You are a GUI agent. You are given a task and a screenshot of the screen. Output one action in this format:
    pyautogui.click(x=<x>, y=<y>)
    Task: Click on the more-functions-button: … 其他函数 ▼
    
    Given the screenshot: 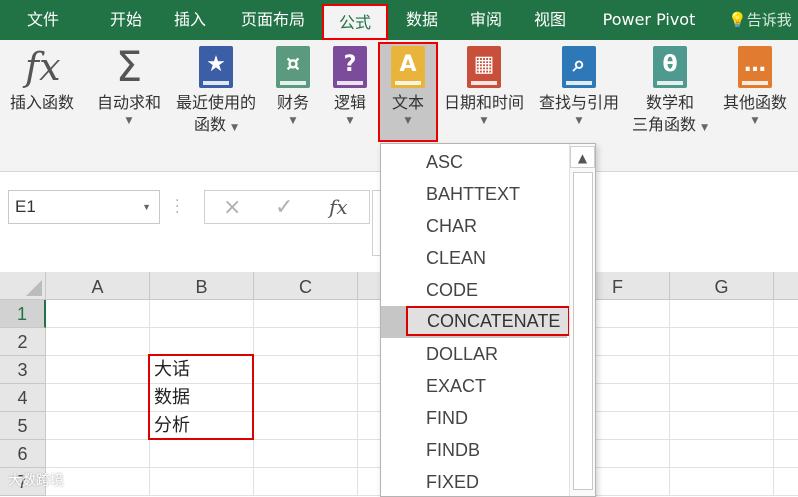 What is the action you would take?
    pyautogui.click(x=755, y=86)
    